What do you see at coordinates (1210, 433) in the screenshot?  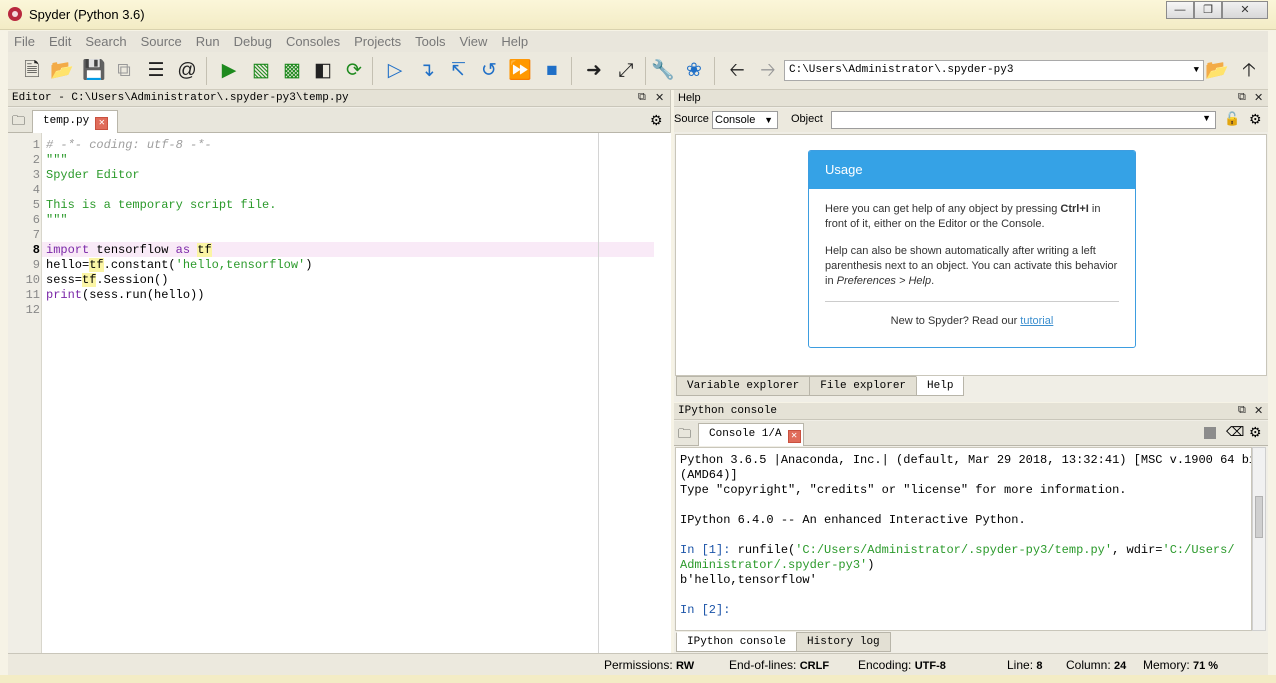 I see `stop-kernel-icon` at bounding box center [1210, 433].